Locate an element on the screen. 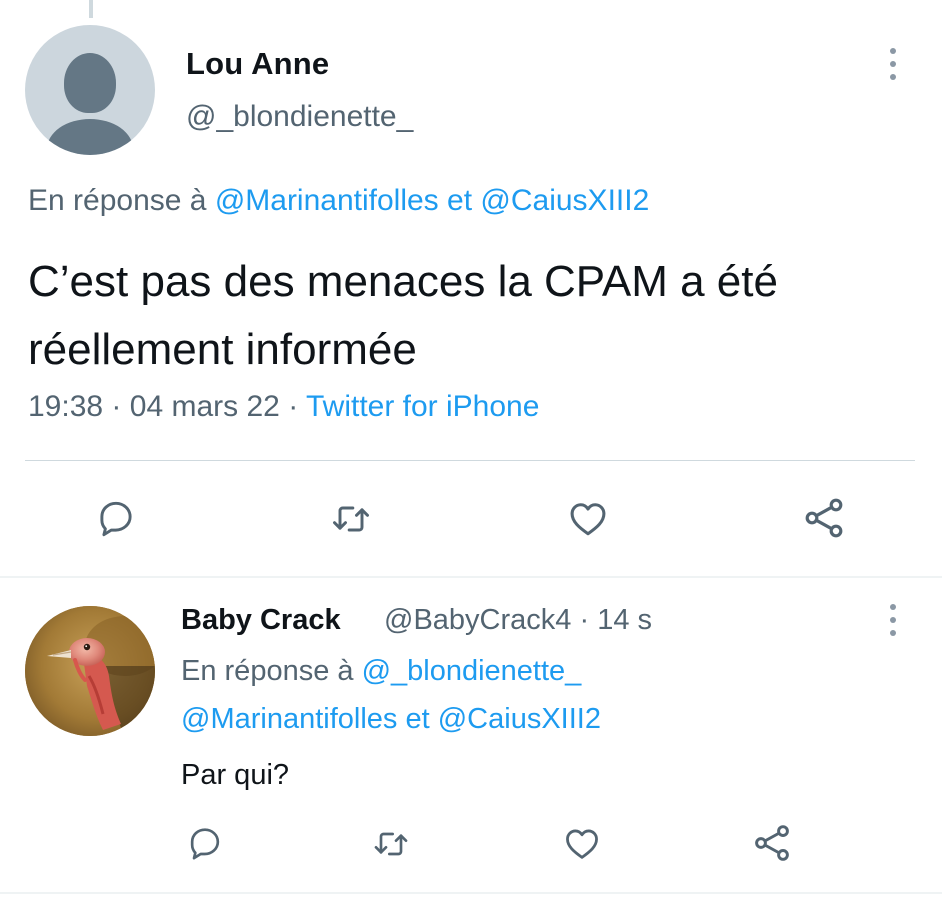 The height and width of the screenshot is (904, 942). author-handle-and-time: @BabyCrack4 · 14 s is located at coordinates (518, 620).